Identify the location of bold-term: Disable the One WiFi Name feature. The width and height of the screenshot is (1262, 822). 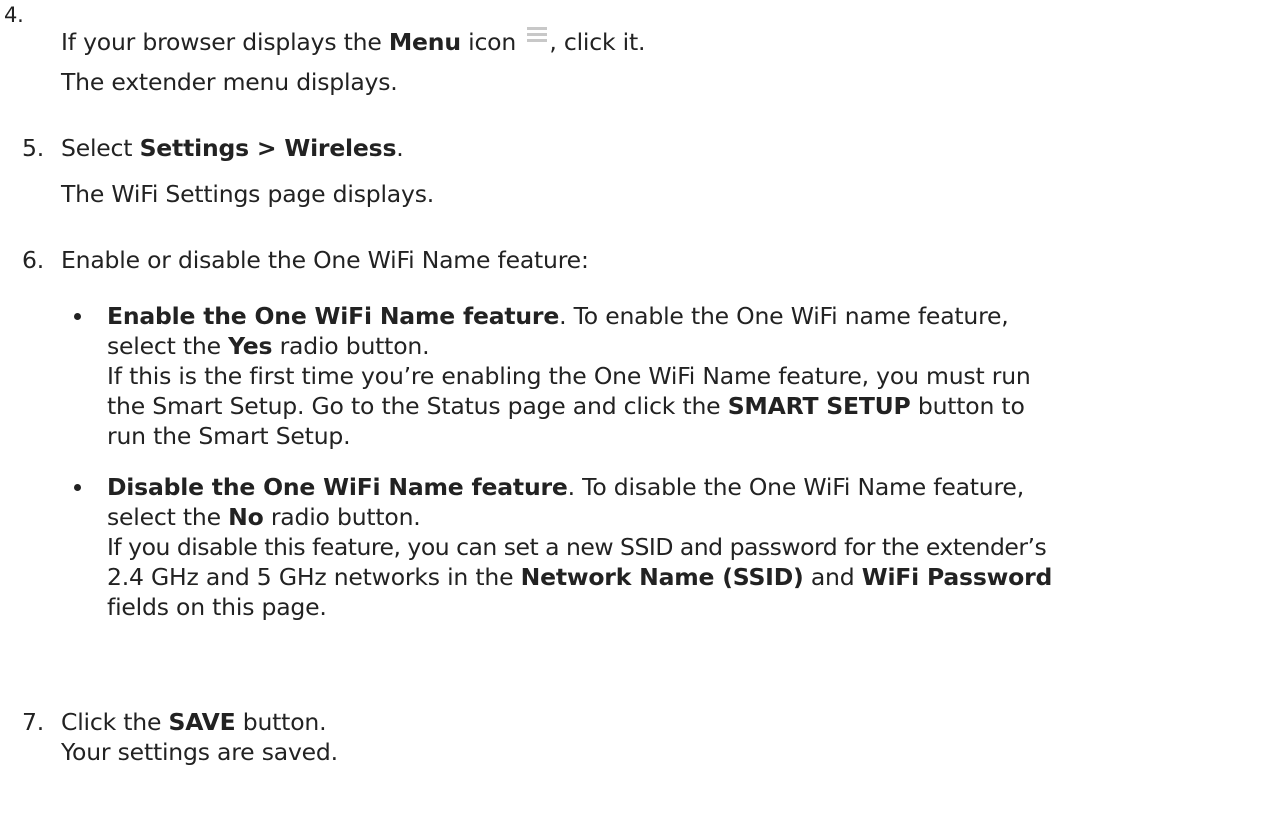
(337, 487).